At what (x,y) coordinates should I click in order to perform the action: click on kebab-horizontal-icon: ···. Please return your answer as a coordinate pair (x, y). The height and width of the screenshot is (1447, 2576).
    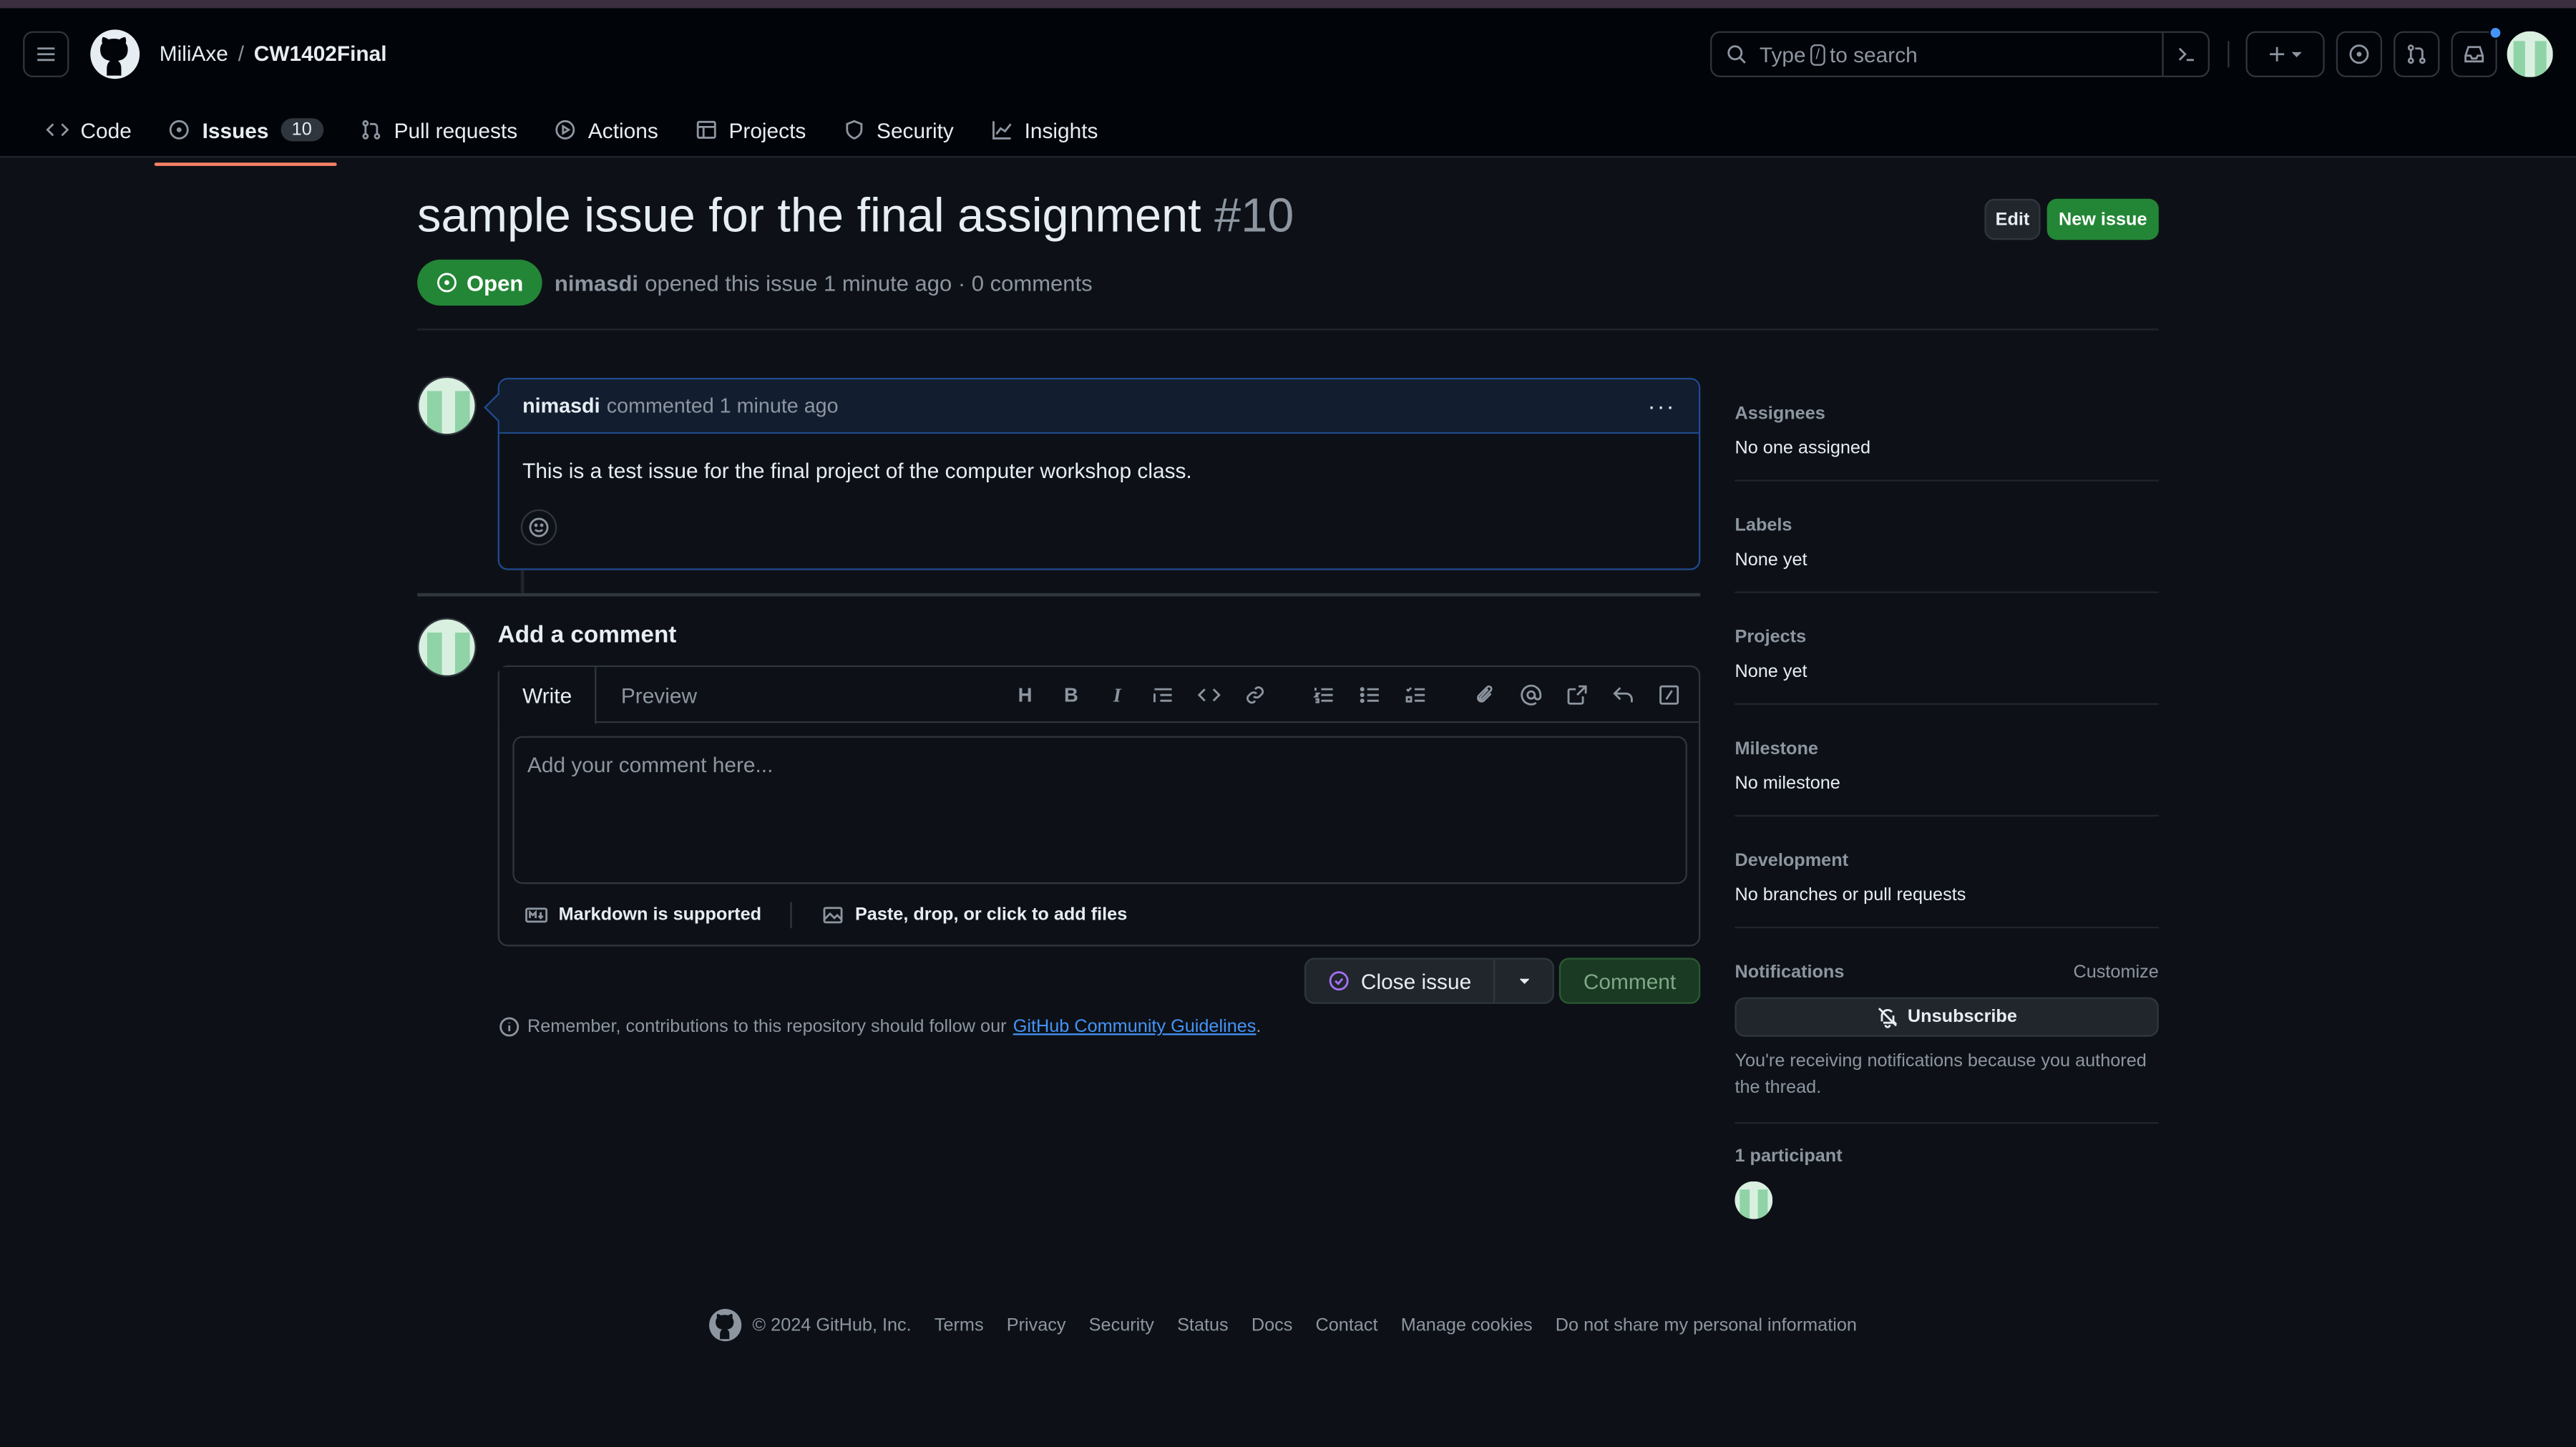
    Looking at the image, I should click on (1662, 406).